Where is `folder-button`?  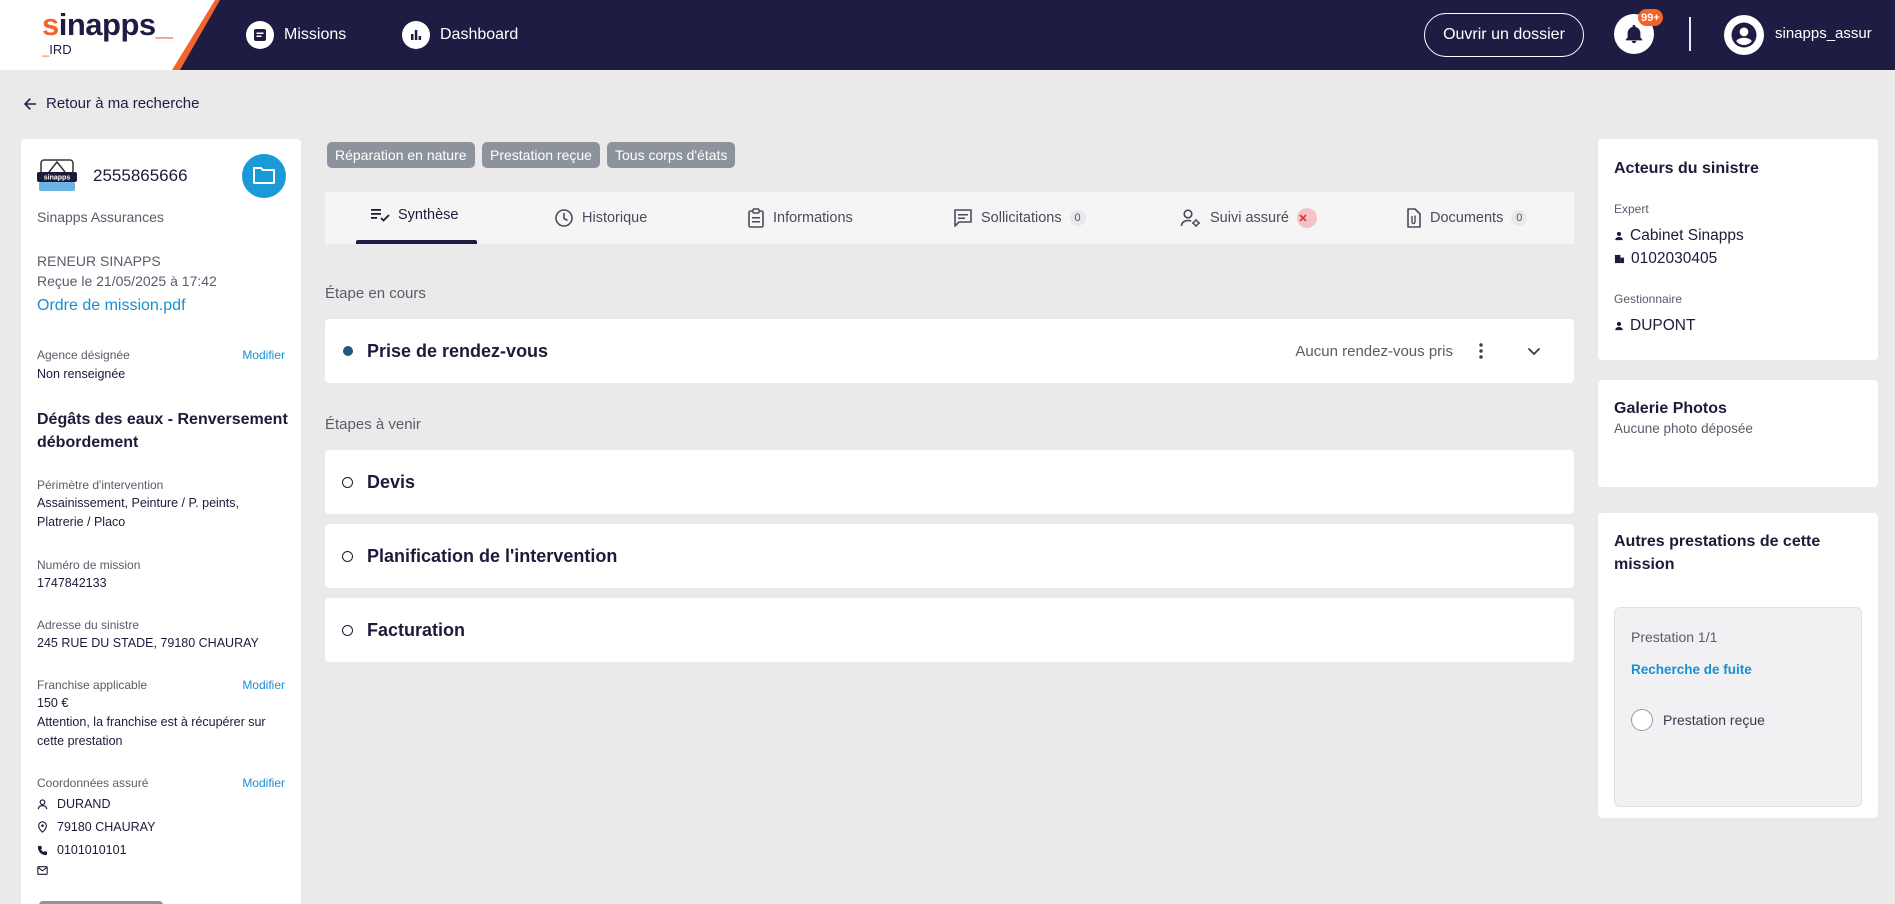
folder-button is located at coordinates (264, 176).